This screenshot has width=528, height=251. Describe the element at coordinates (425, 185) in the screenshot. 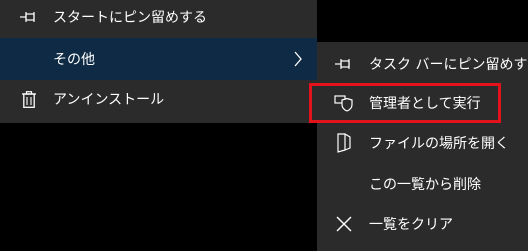

I see `remove-from-list-label: この一覧から削除` at that location.